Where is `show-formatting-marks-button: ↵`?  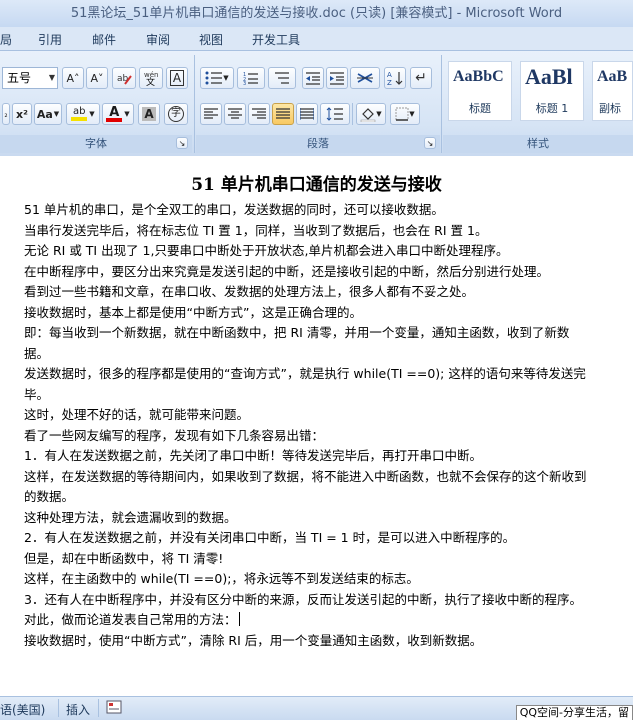 show-formatting-marks-button: ↵ is located at coordinates (421, 78).